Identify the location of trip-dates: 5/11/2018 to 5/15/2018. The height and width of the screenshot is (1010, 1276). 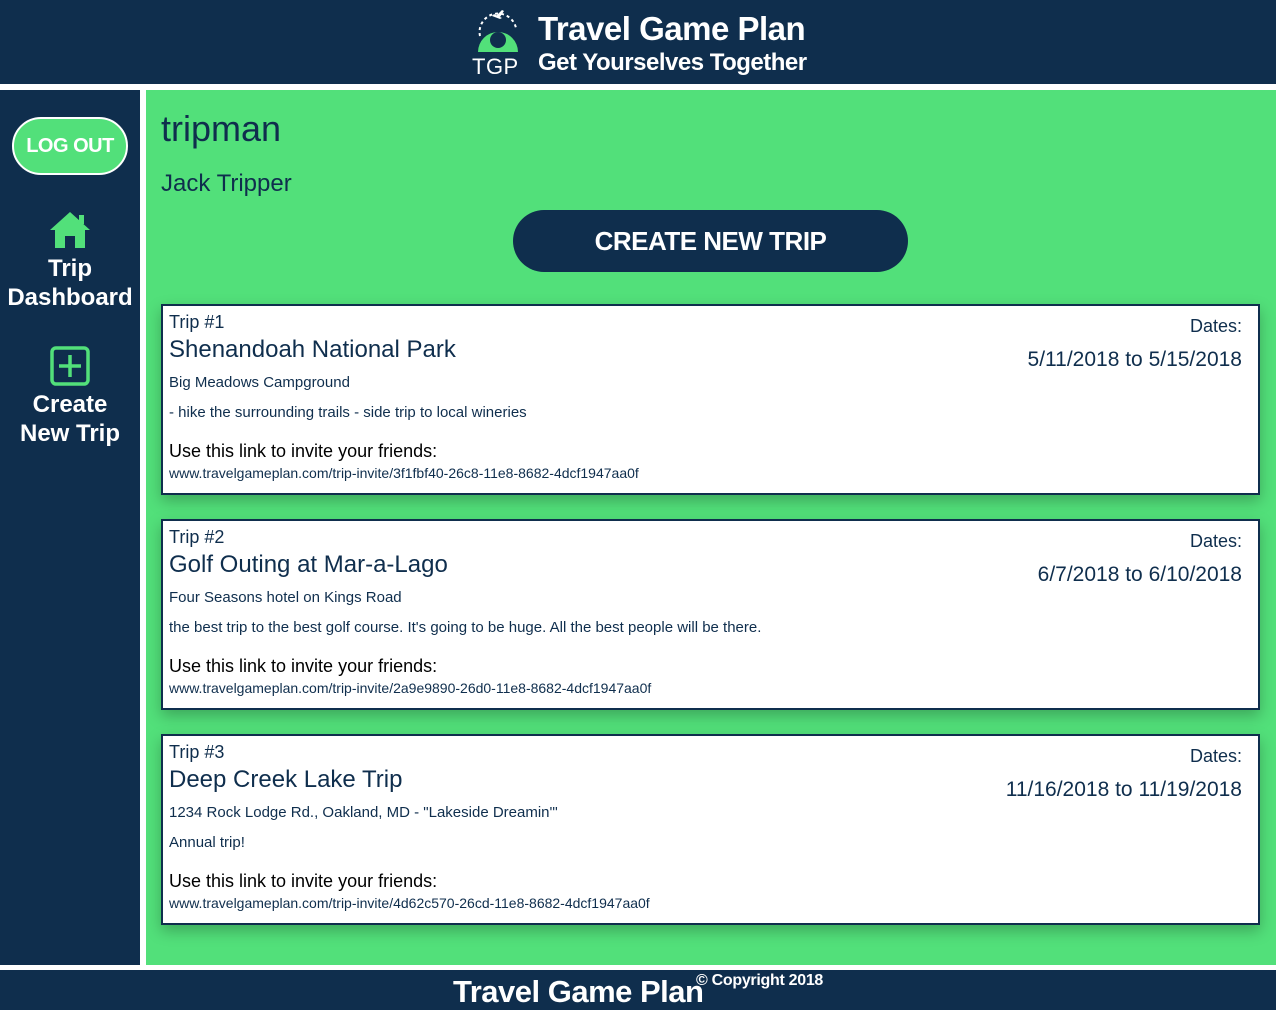
(1134, 359).